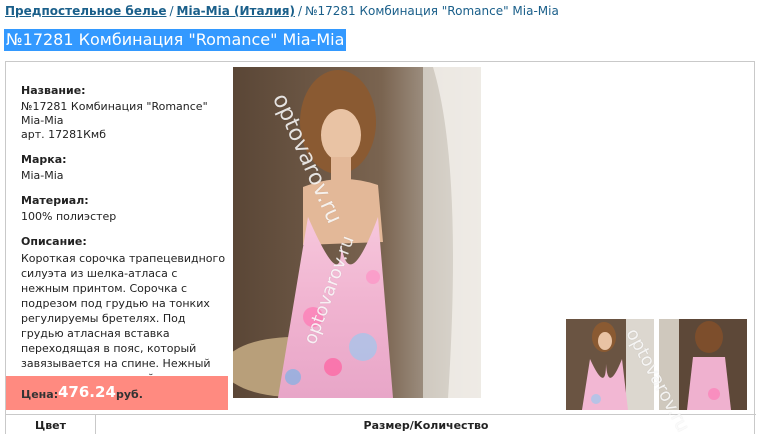 This screenshot has width=763, height=434. Describe the element at coordinates (42, 120) in the screenshot. I see `product-name-brand: Mia-Mia` at that location.